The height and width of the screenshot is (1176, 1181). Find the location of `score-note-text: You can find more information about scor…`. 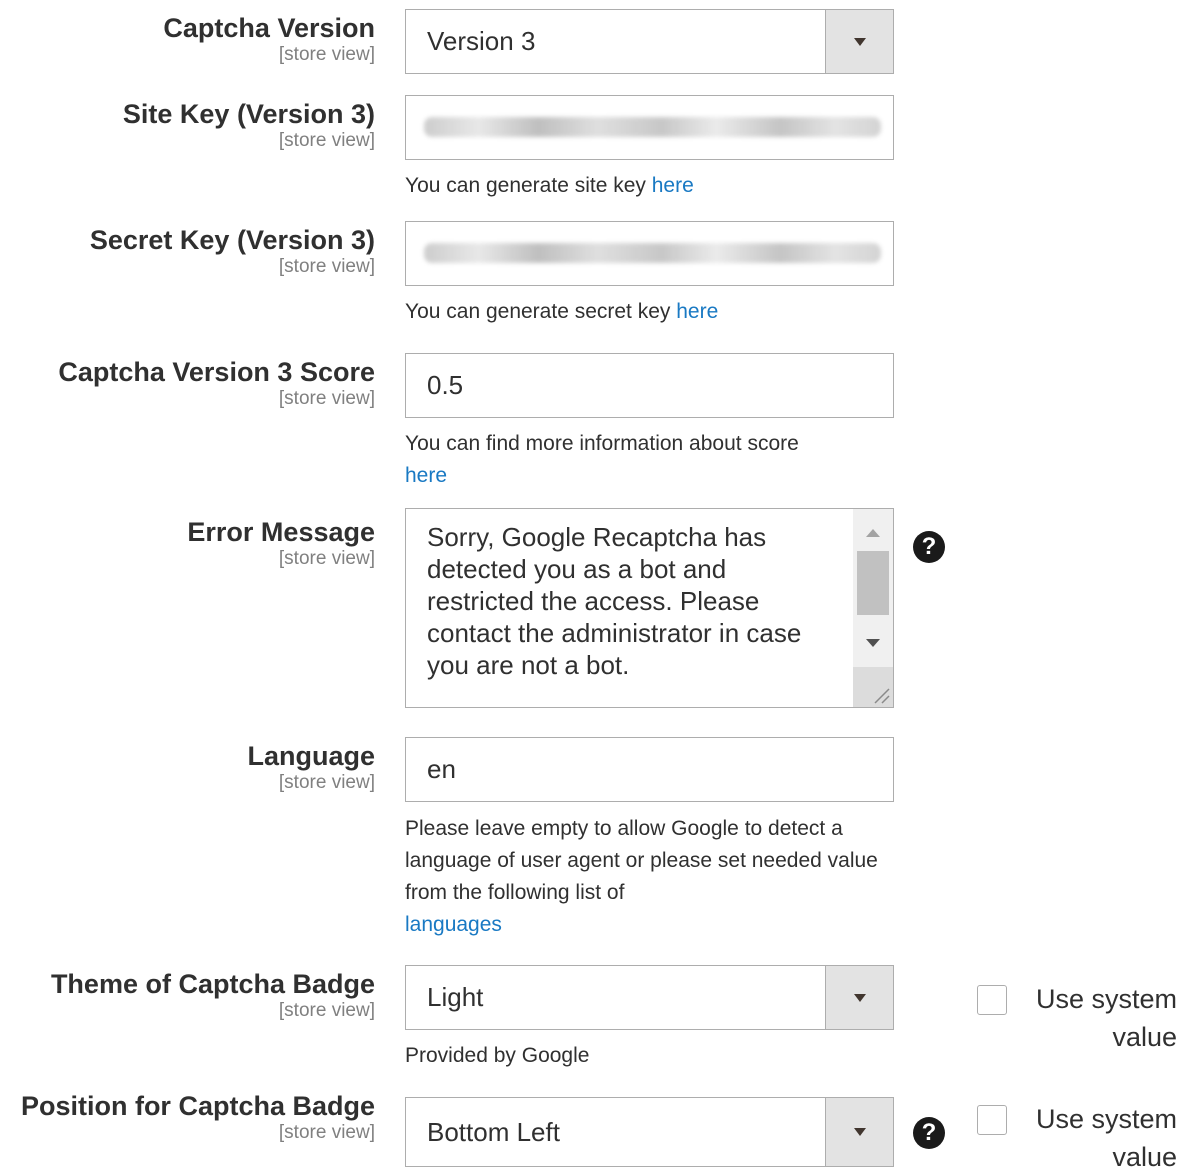

score-note-text: You can find more information about scor… is located at coordinates (602, 443).